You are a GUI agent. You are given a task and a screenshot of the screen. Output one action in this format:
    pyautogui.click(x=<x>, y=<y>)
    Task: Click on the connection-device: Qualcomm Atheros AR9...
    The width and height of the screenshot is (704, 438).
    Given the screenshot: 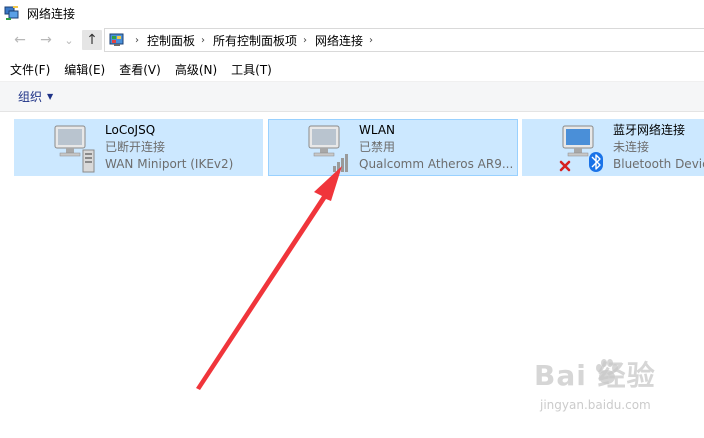 What is the action you would take?
    pyautogui.click(x=436, y=164)
    